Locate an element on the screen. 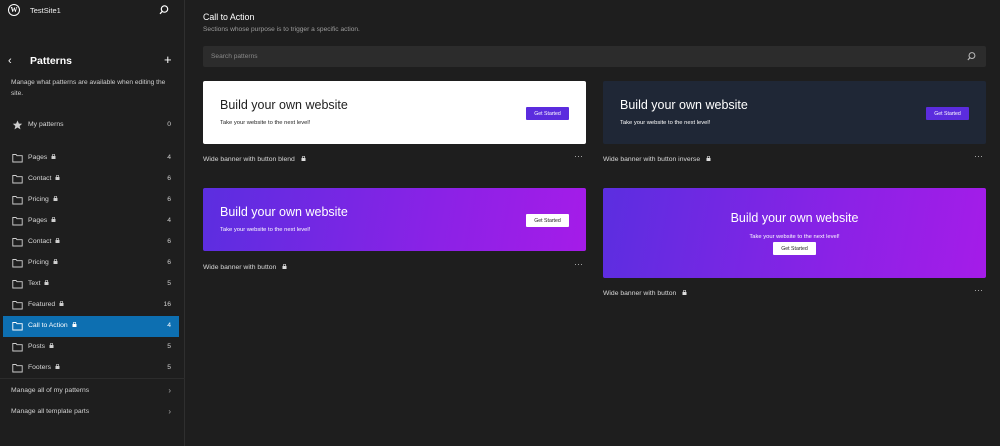 This screenshot has width=1000, height=446. top-bar: W TestSite1 is located at coordinates (92, 10).